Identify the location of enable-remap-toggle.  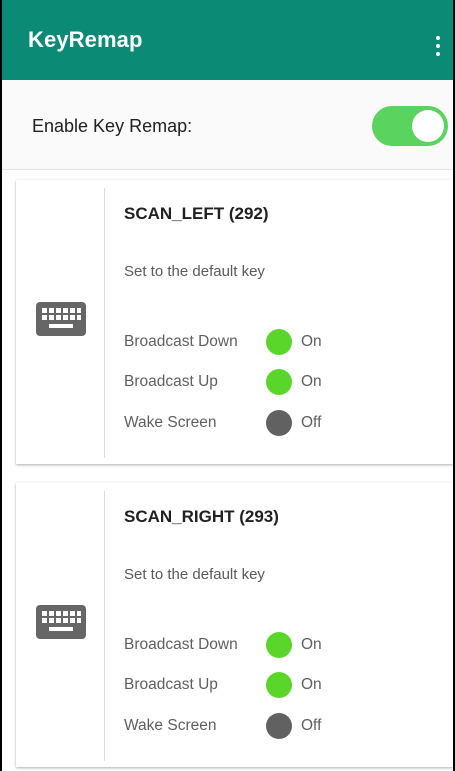
(410, 126).